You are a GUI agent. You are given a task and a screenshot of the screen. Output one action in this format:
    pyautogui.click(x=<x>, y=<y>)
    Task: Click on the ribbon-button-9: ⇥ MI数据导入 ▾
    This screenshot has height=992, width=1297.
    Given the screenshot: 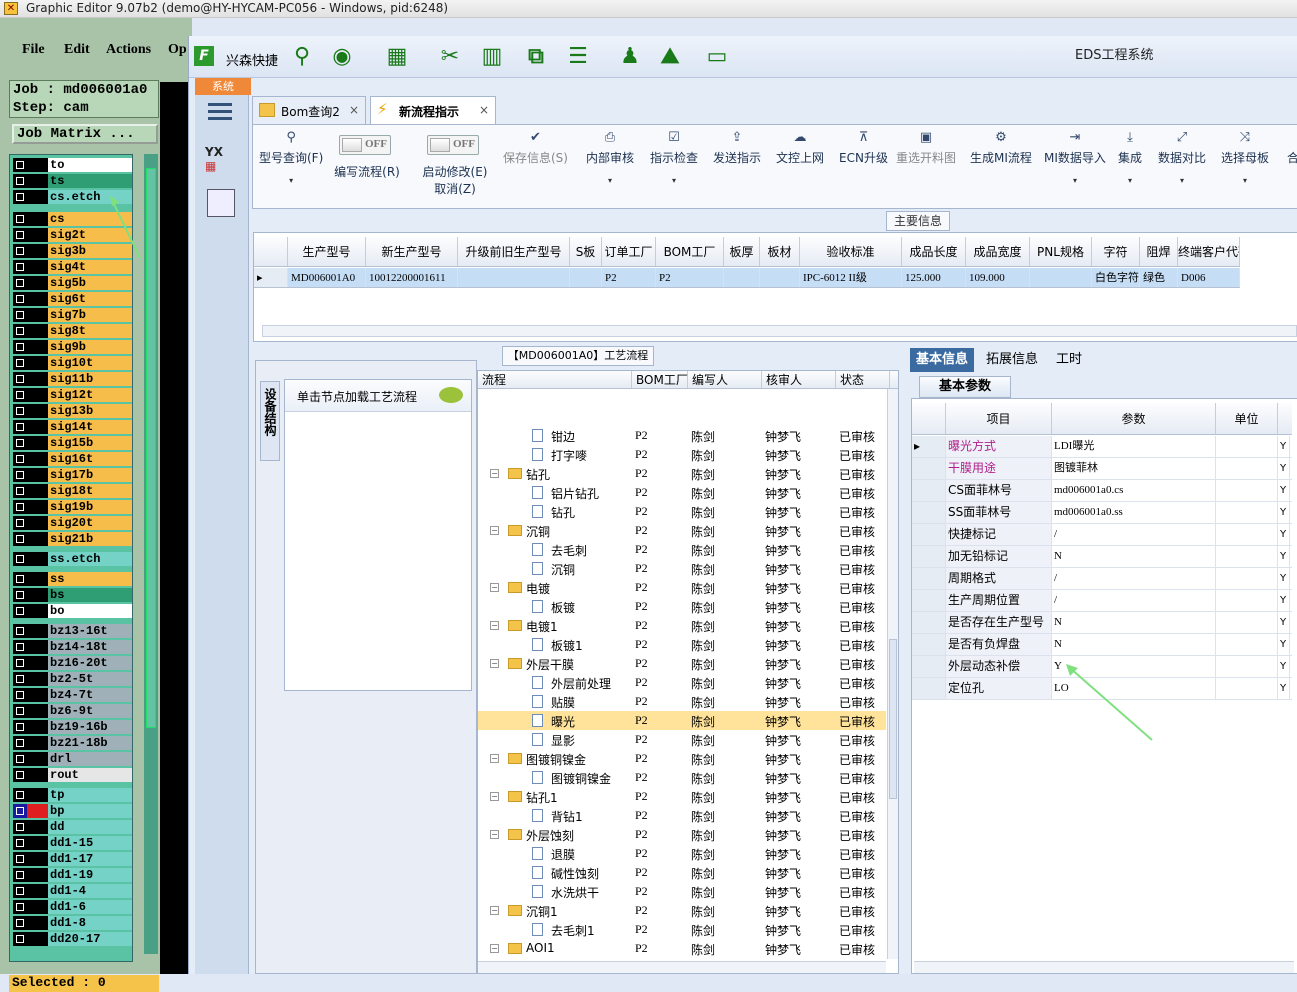 What is the action you would take?
    pyautogui.click(x=1075, y=158)
    